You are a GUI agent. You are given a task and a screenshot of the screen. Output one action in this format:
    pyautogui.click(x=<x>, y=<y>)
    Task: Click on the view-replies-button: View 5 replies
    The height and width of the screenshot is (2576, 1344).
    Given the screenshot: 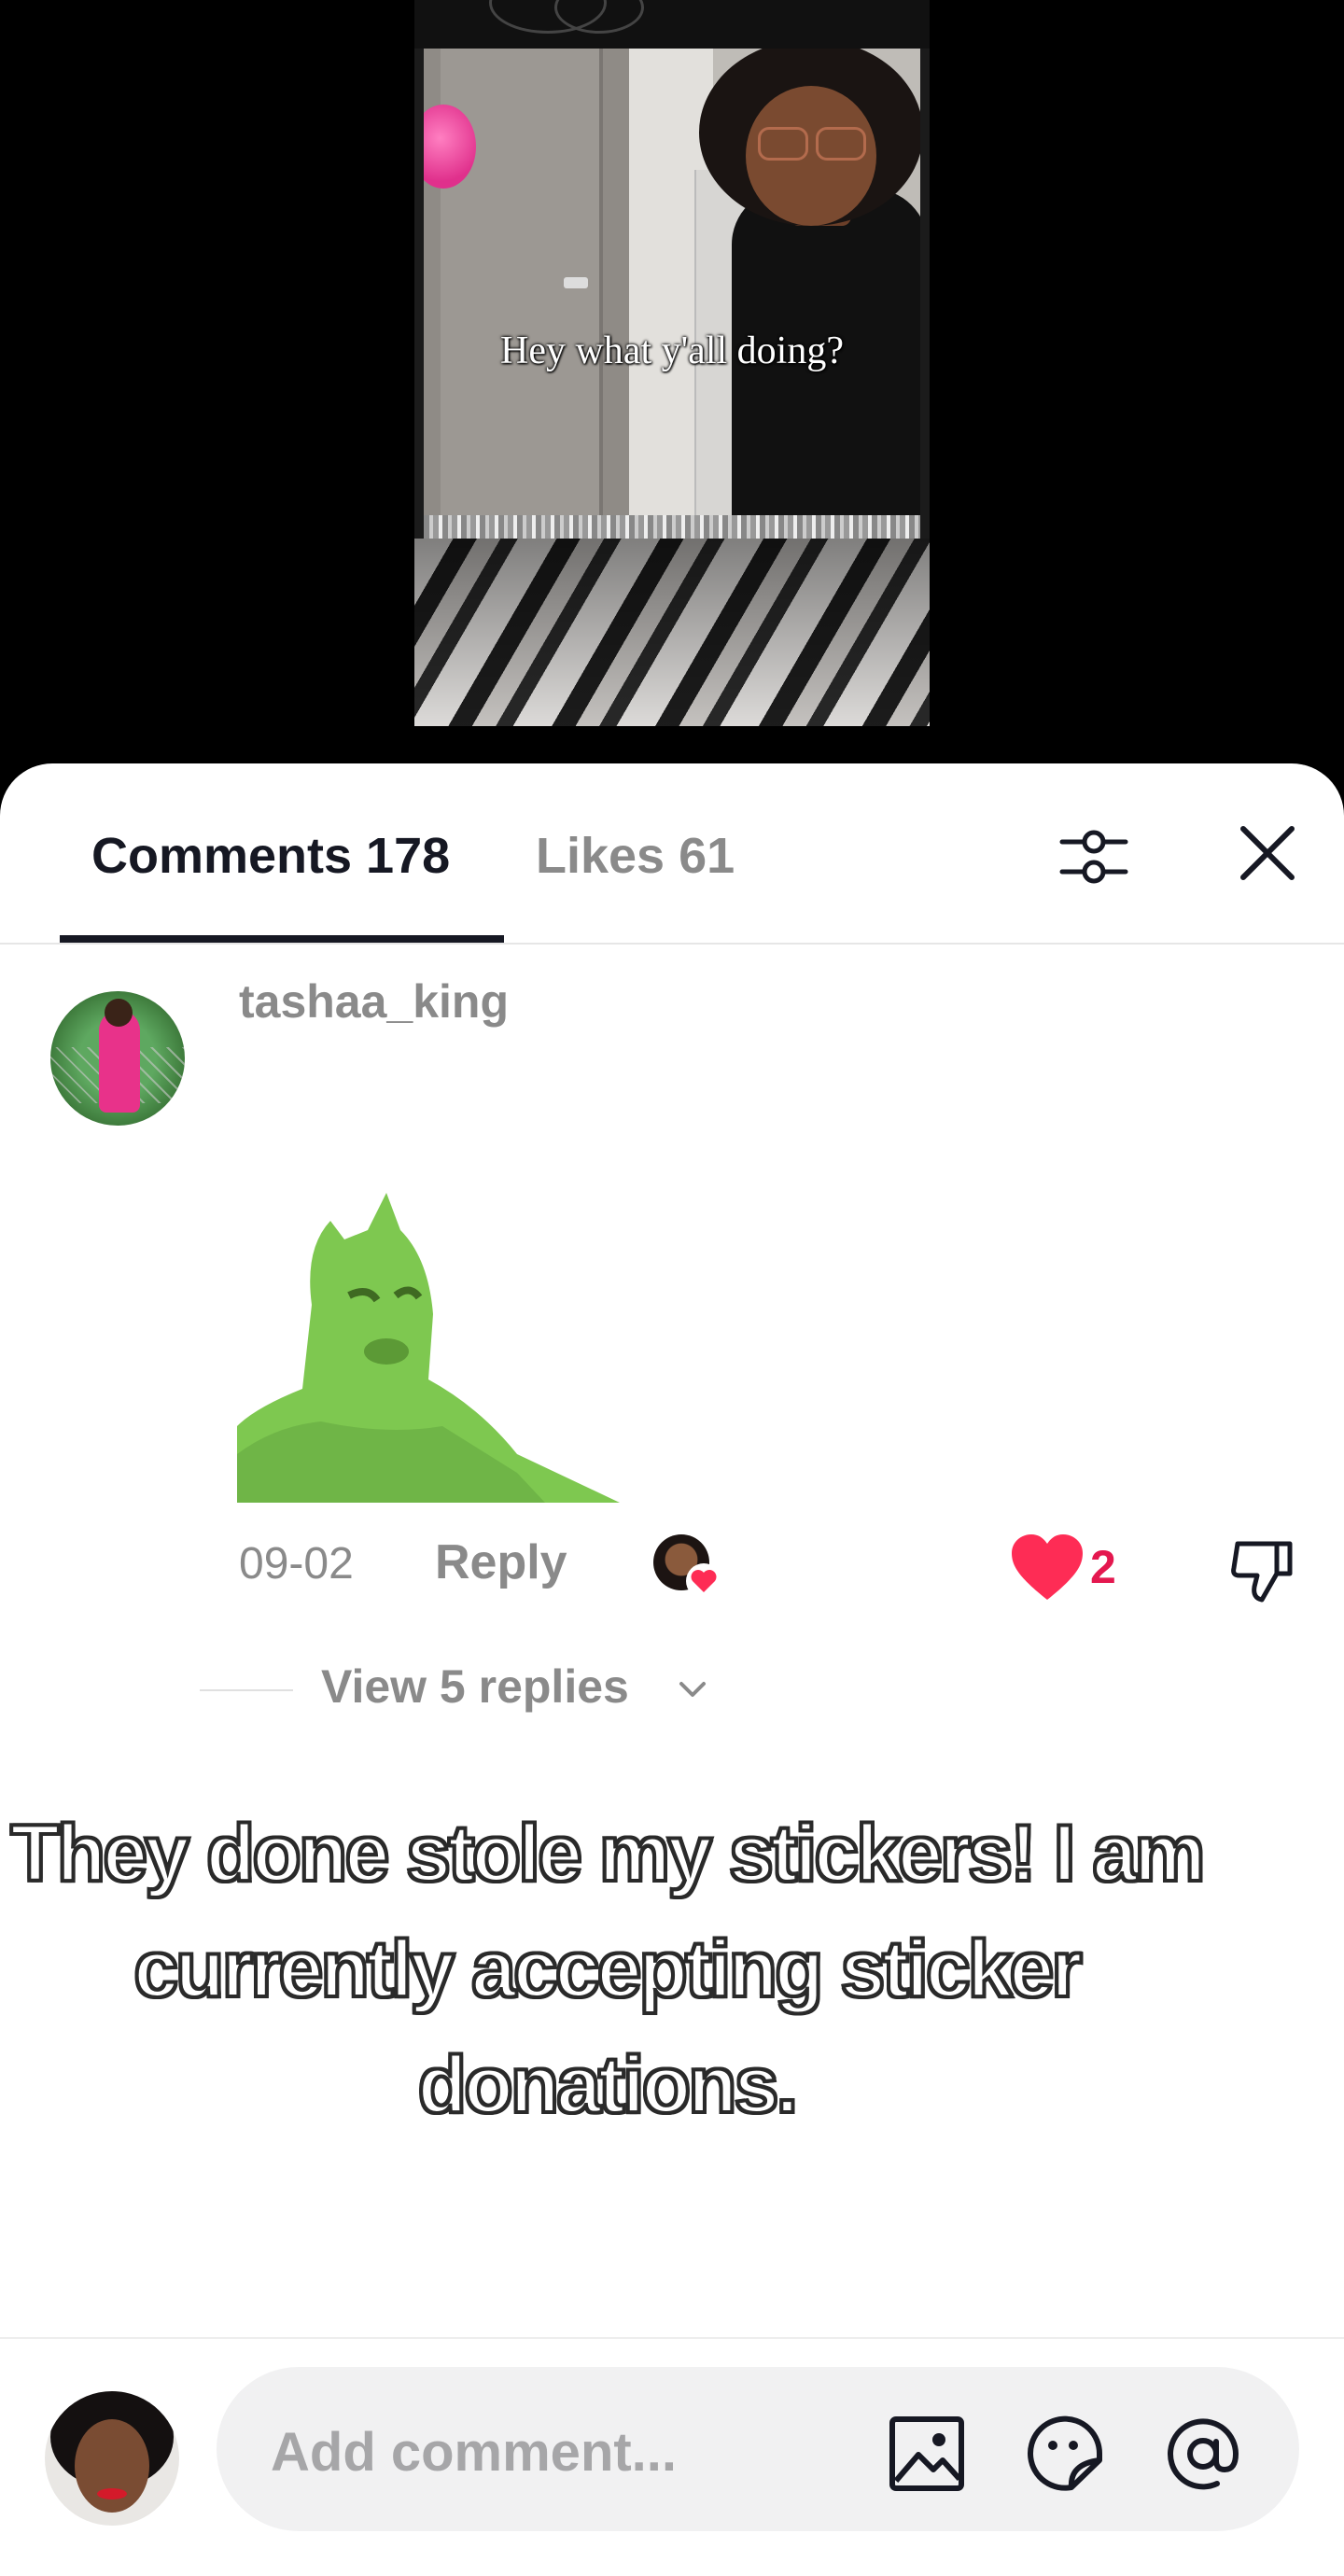 What is the action you would take?
    pyautogui.click(x=475, y=1686)
    